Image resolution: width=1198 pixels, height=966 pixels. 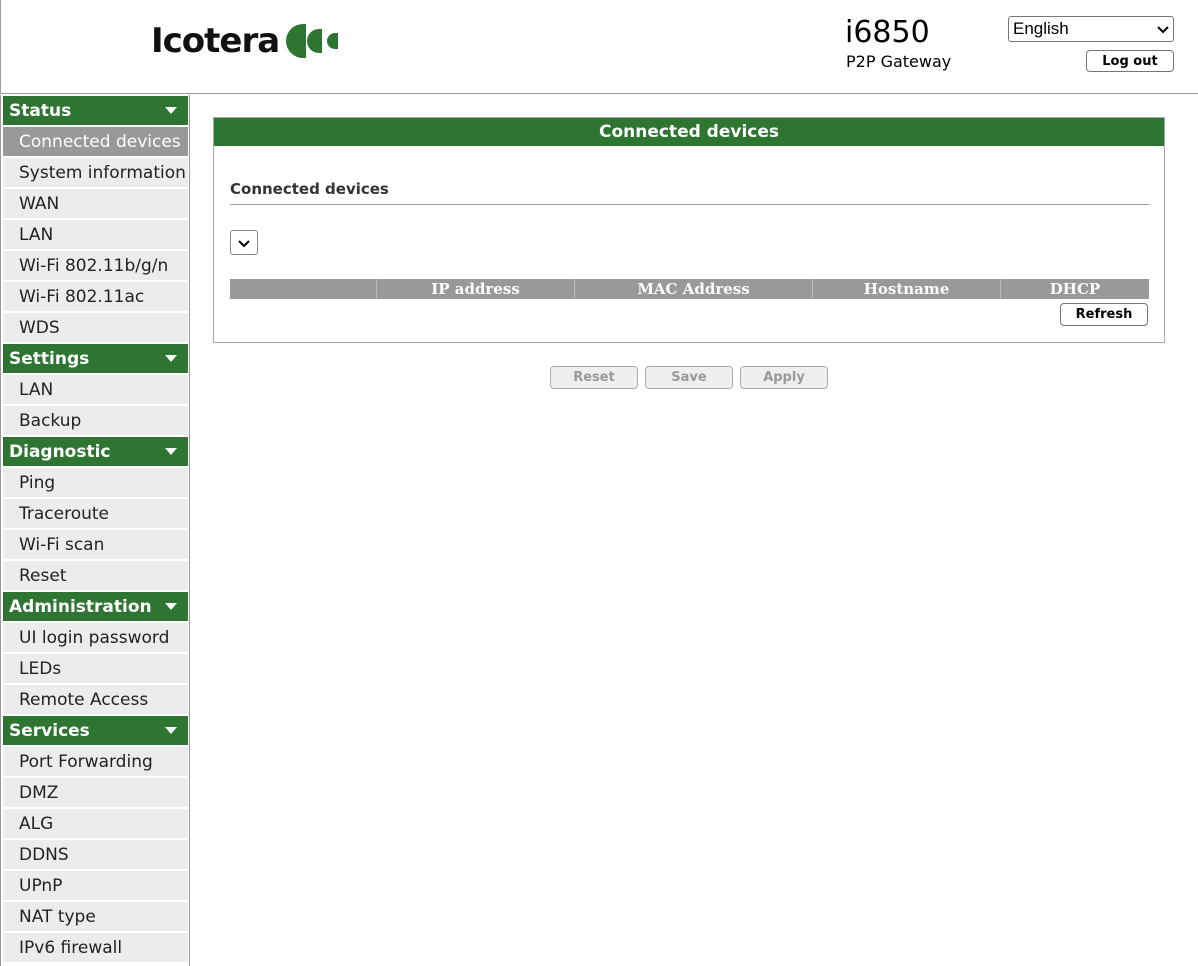 What do you see at coordinates (95, 513) in the screenshot?
I see `sidebar-item-traceroute: Traceroute` at bounding box center [95, 513].